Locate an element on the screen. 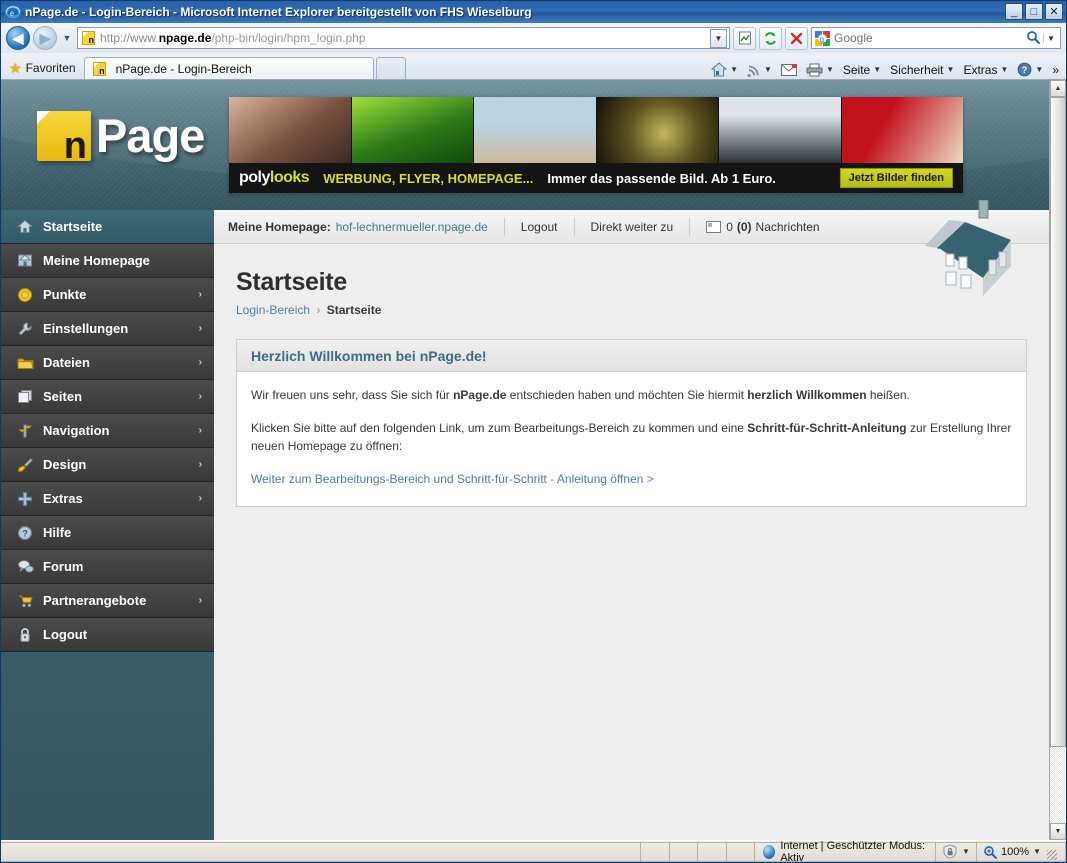  vertical-scrollbar: ▲ ▼ is located at coordinates (1057, 460).